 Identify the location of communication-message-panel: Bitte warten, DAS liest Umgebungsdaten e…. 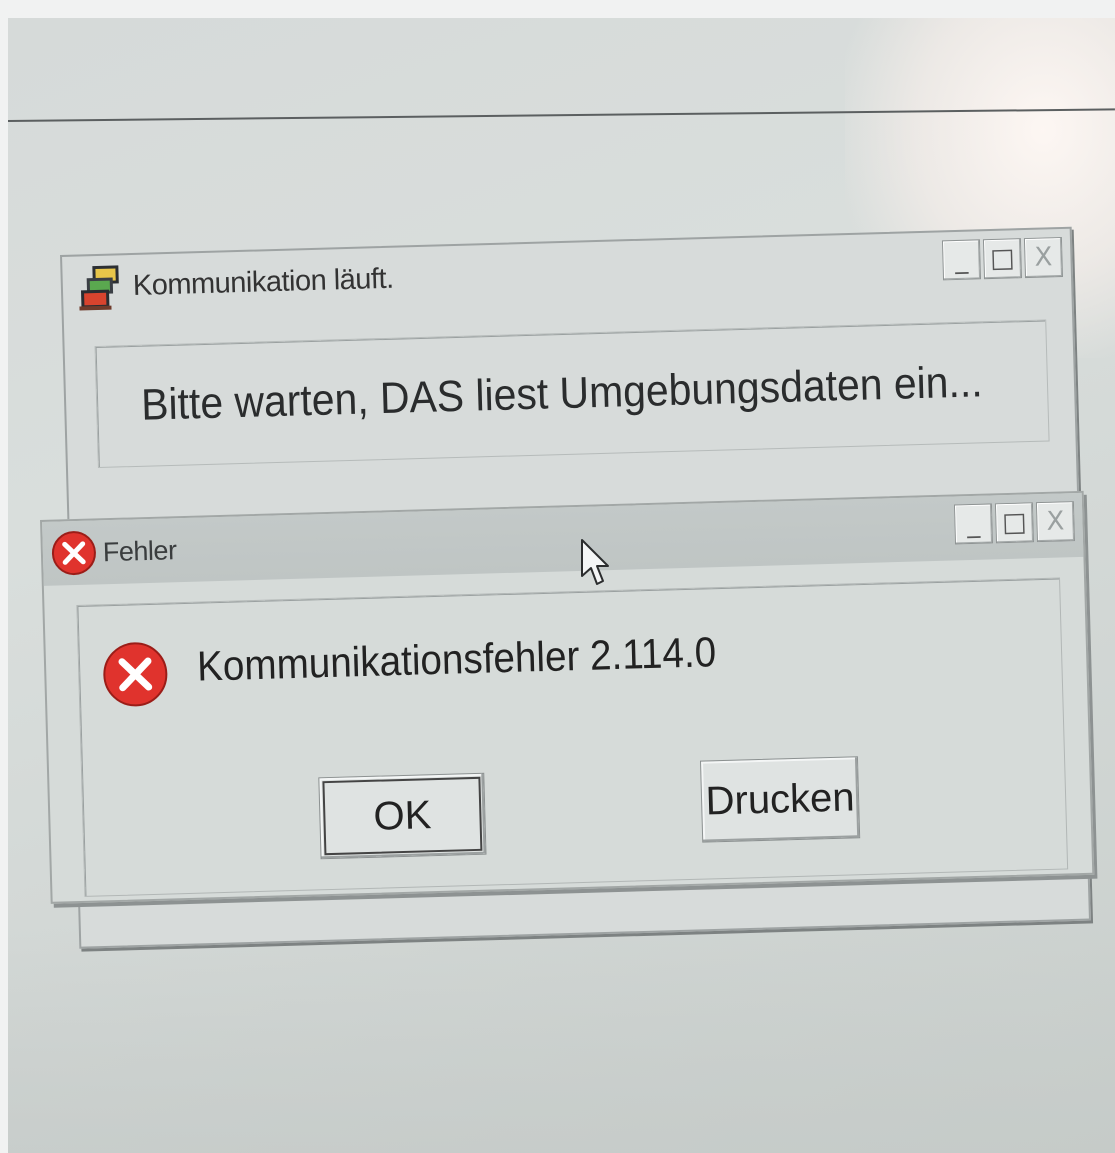
(572, 394).